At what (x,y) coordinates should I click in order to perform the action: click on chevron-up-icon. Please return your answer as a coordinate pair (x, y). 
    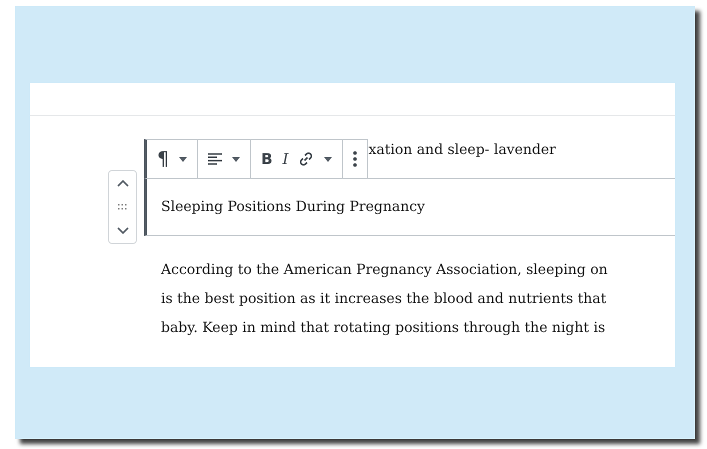
    Looking at the image, I should click on (122, 183).